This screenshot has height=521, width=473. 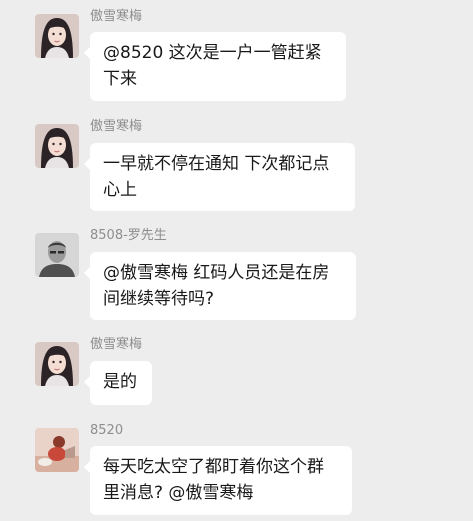 I want to click on man-avatar-icon, so click(x=57, y=255).